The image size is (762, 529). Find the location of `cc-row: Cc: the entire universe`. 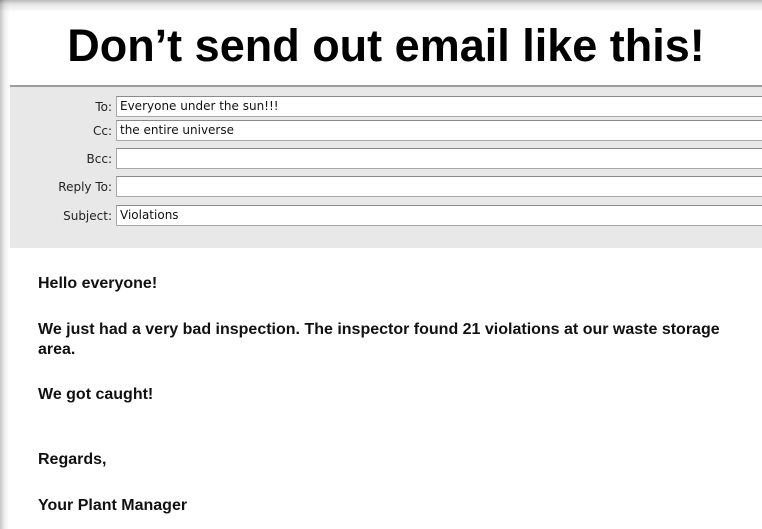

cc-row: Cc: the entire universe is located at coordinates (386, 131).